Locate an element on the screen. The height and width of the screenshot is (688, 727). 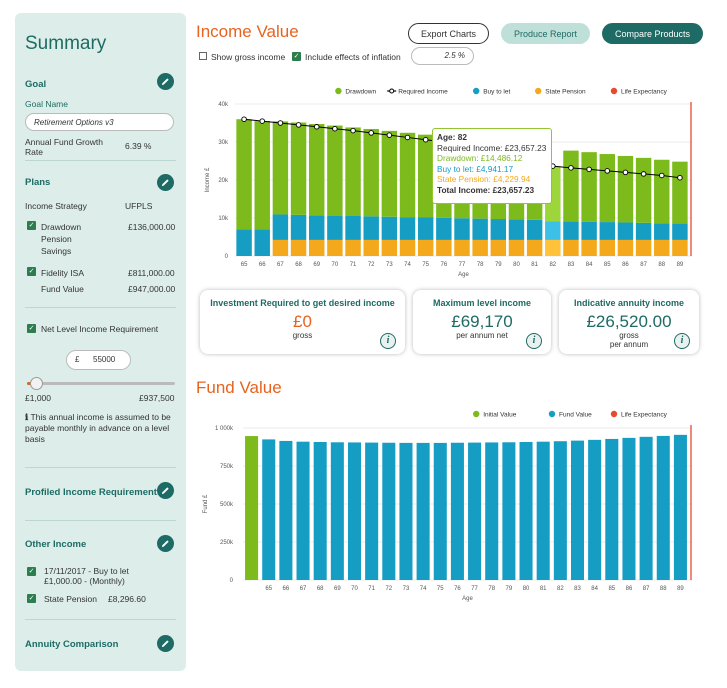
y-tick-label: 10k is located at coordinates (223, 219).